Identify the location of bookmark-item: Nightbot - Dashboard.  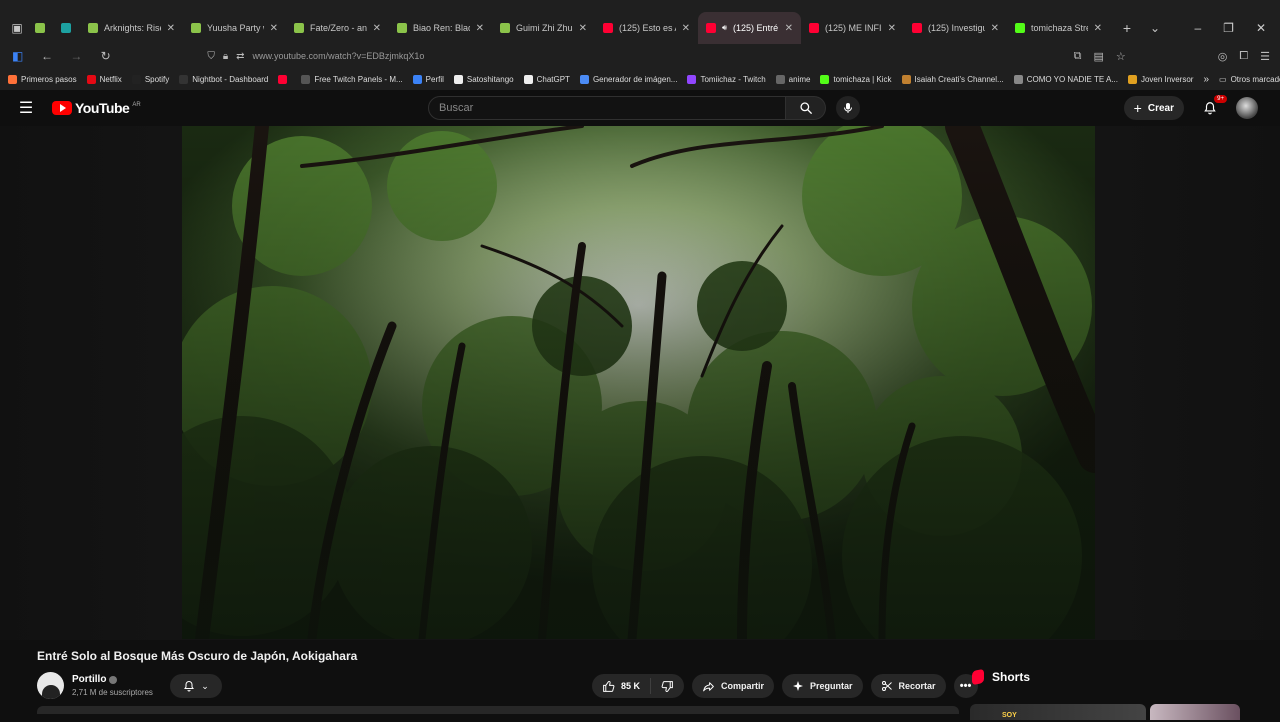
(223, 79).